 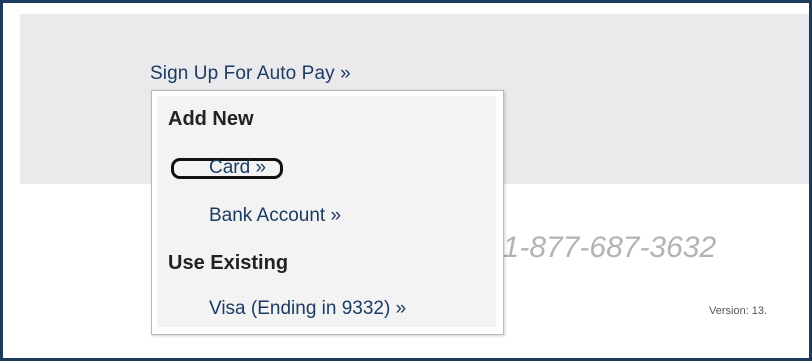 What do you see at coordinates (250, 74) in the screenshot?
I see `sign-up-auto-pay-link: Sign Up For Auto Pay »` at bounding box center [250, 74].